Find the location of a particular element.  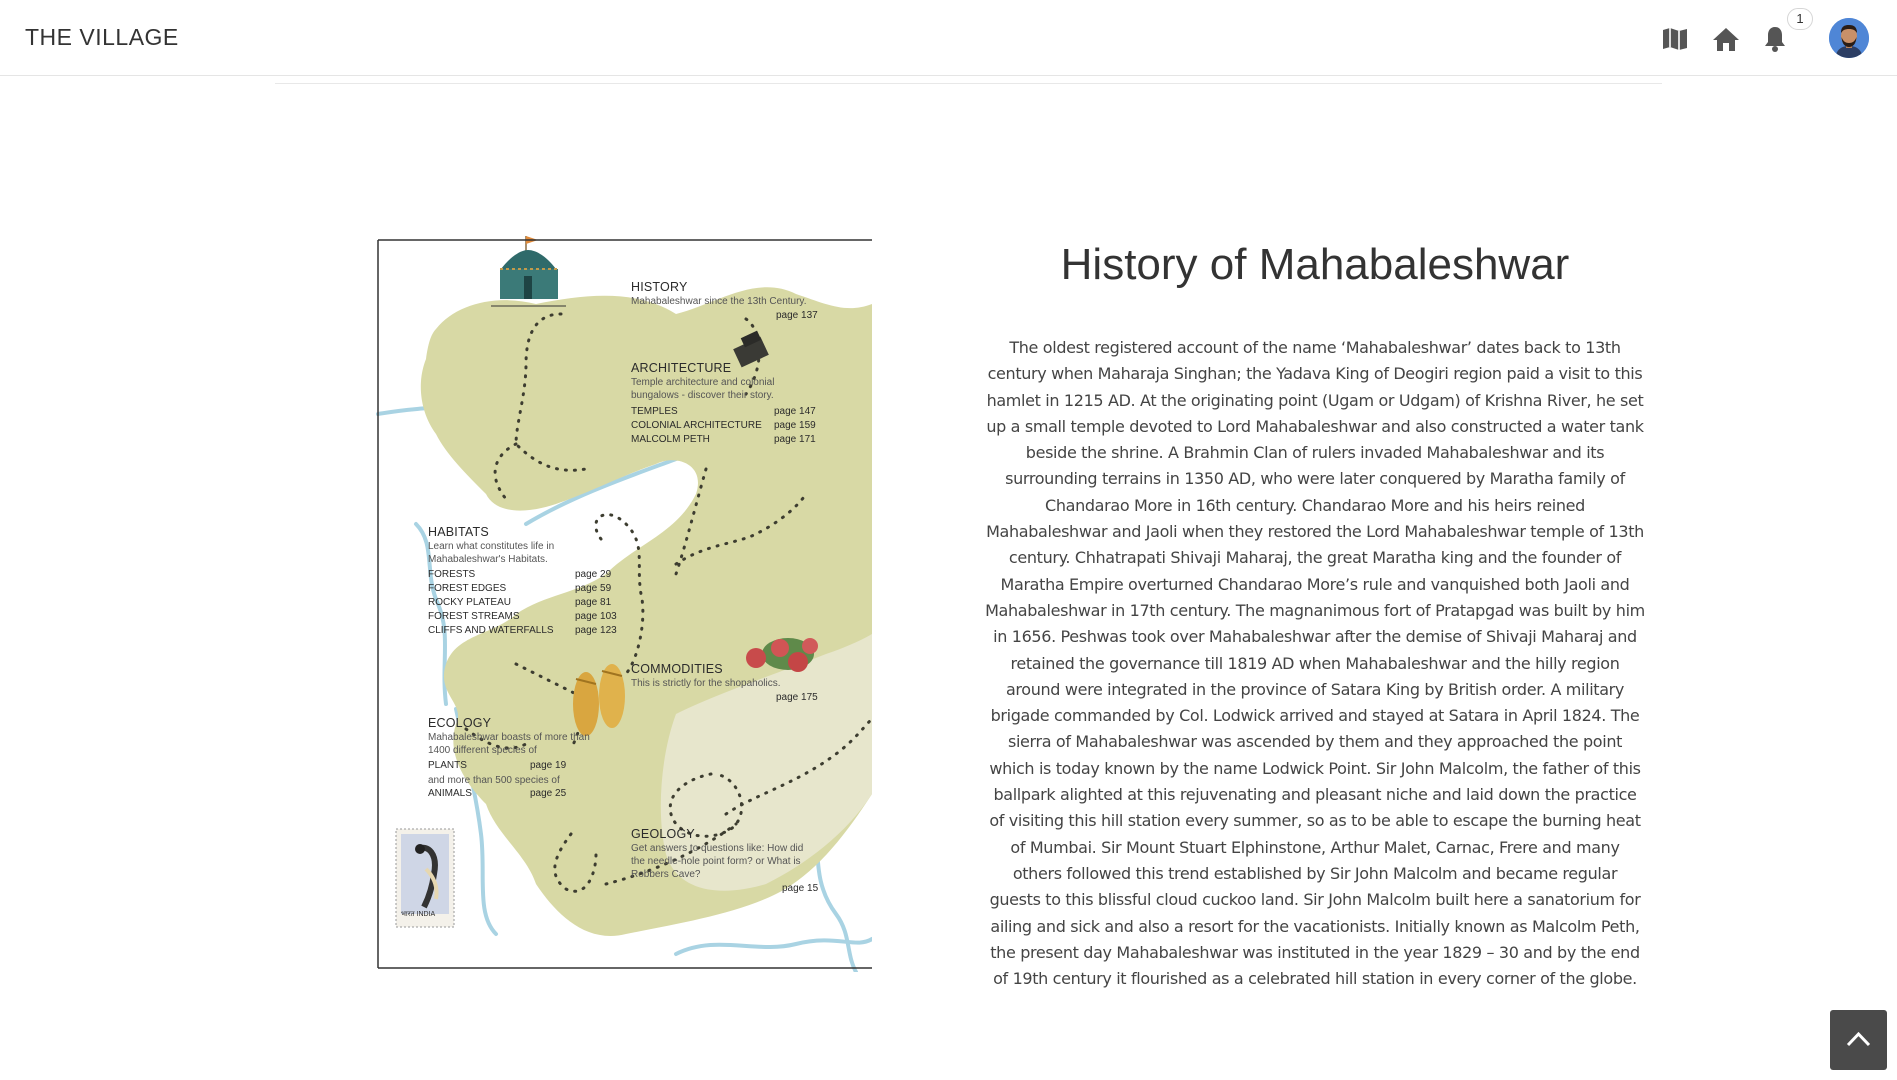

brand-logo: THE VILLAGE is located at coordinates (102, 37).